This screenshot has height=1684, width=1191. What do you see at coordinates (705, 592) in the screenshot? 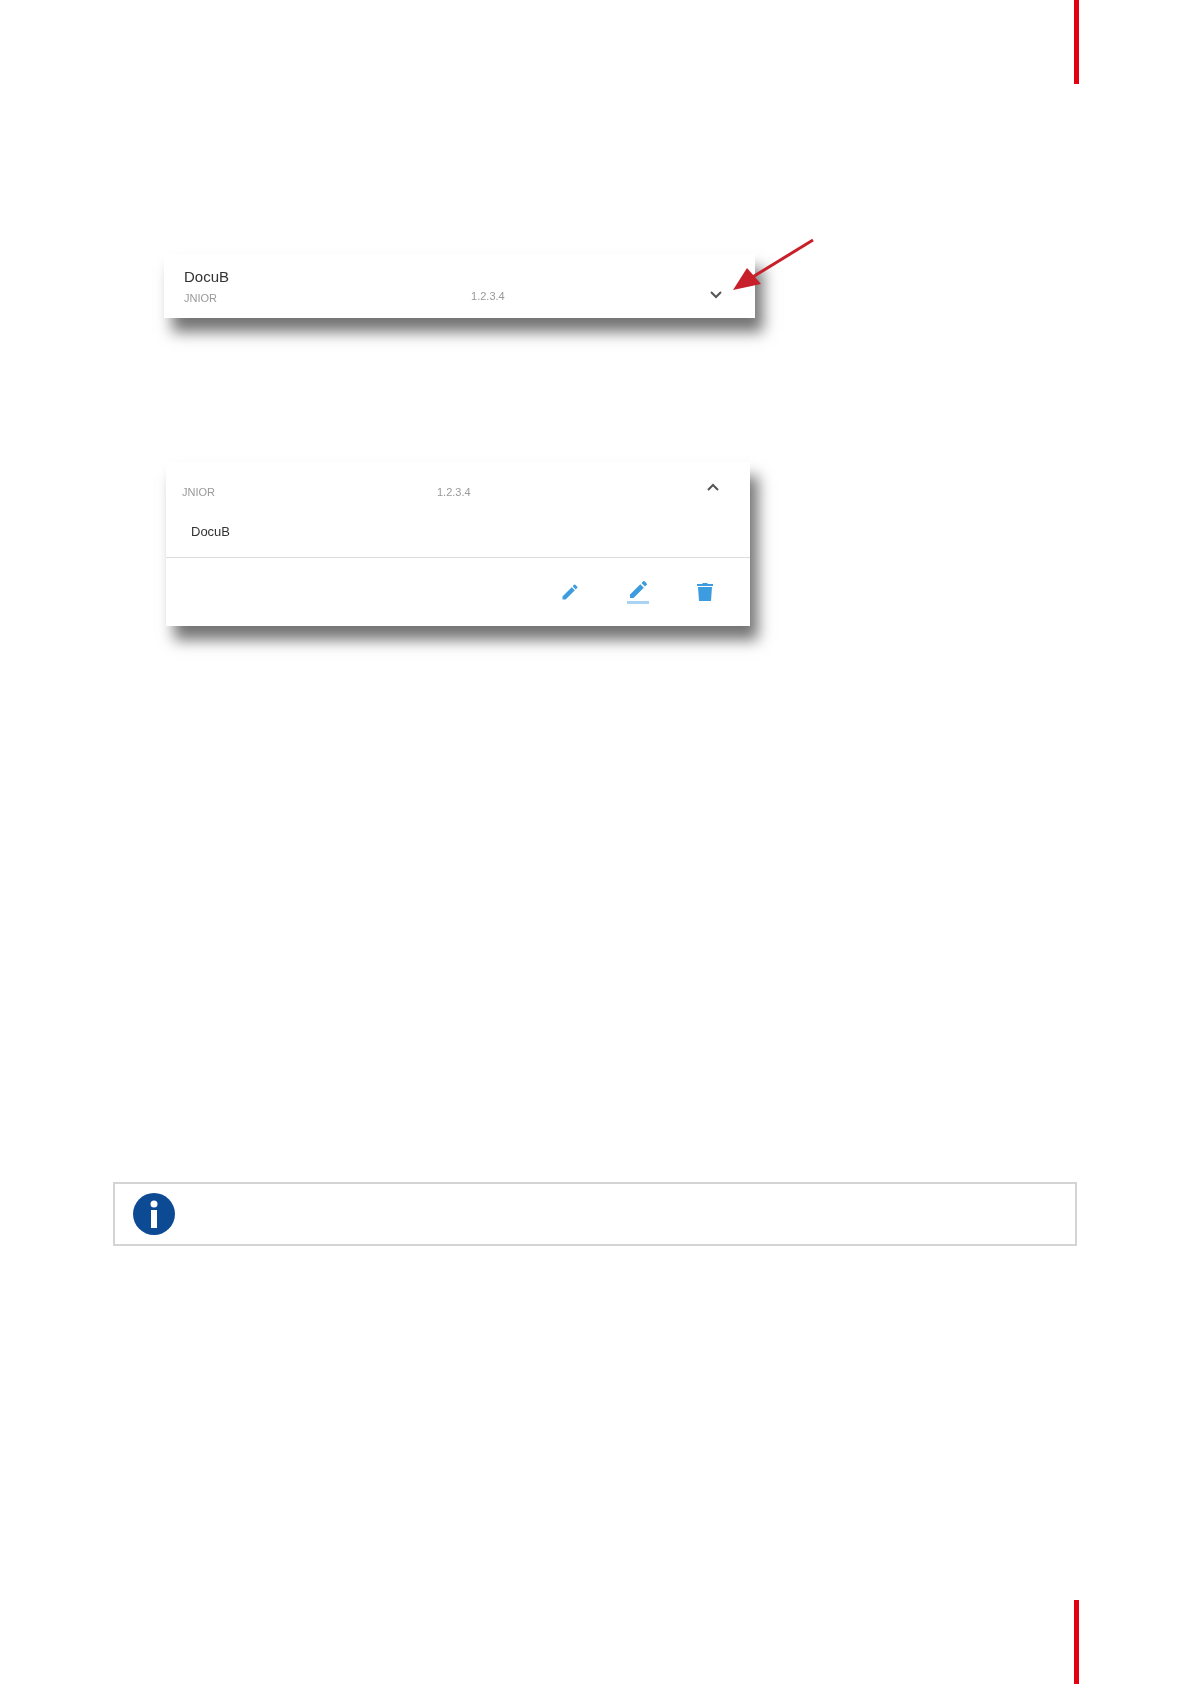
I see `trash-icon` at bounding box center [705, 592].